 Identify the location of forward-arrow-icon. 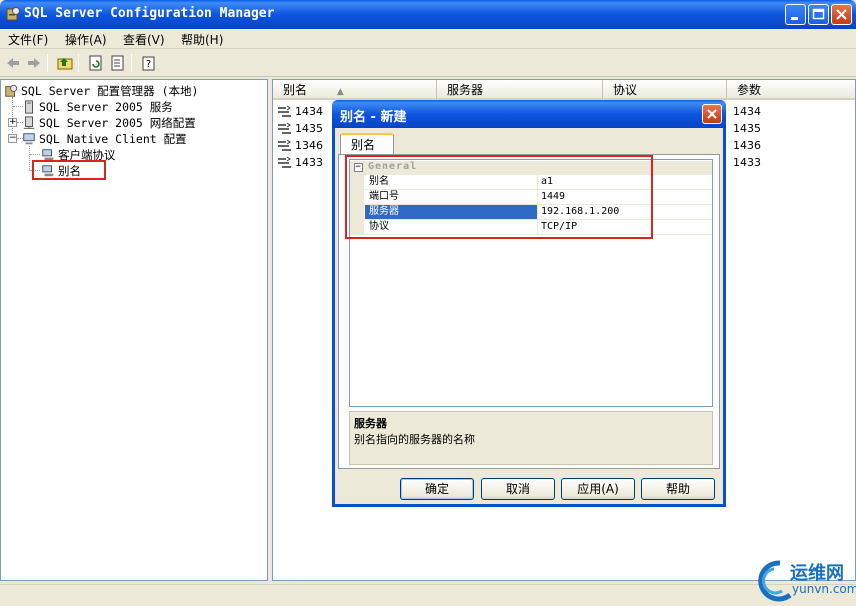
(34, 63).